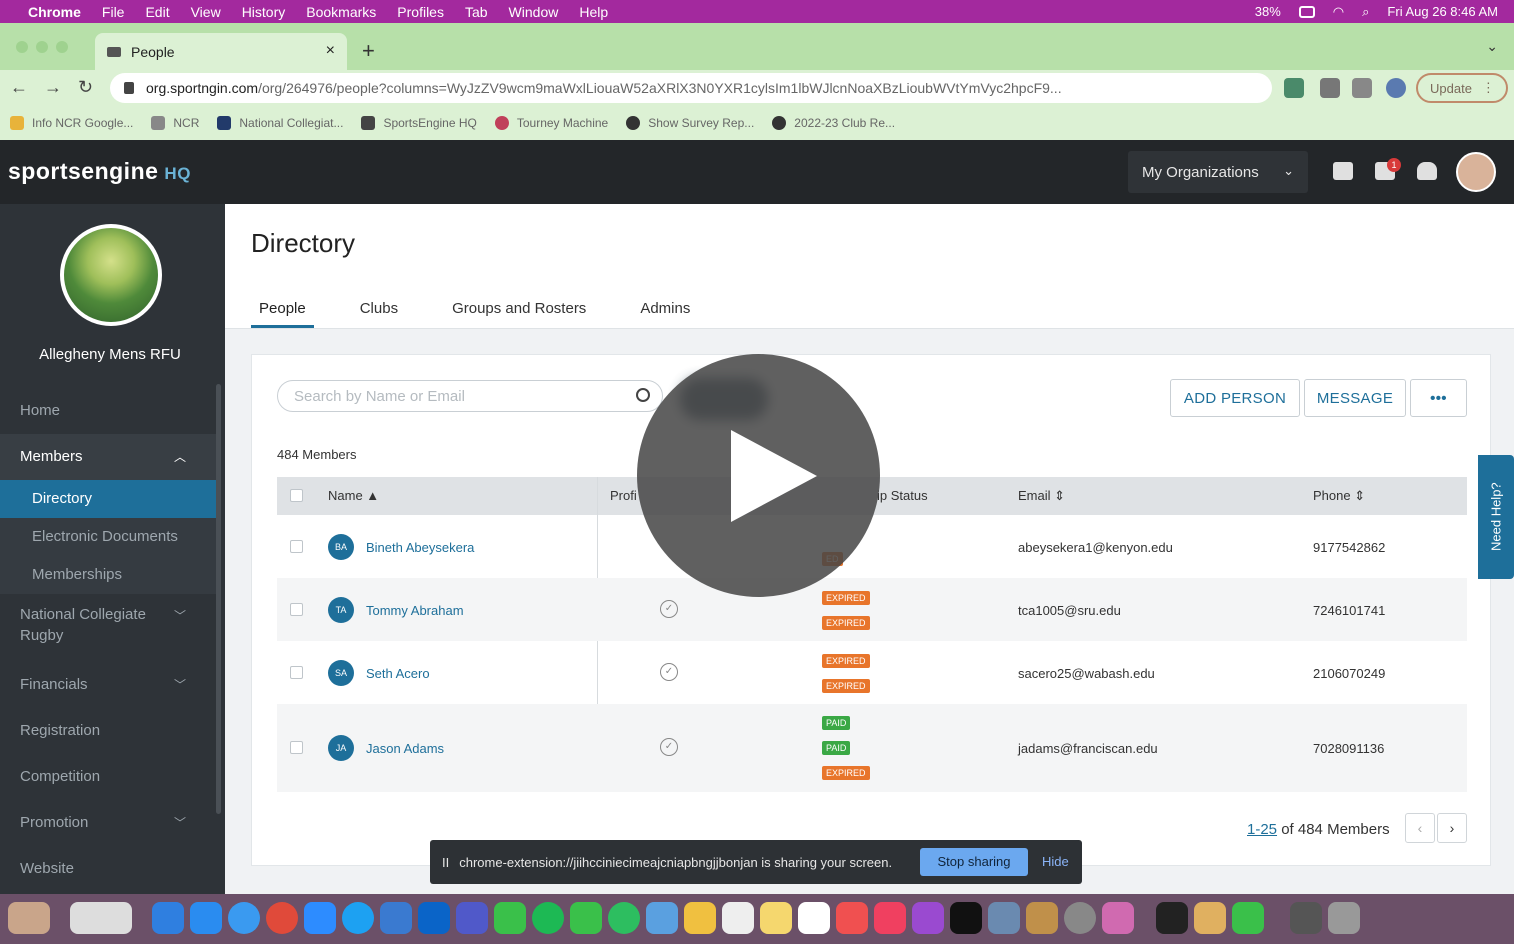 The height and width of the screenshot is (944, 1514). I want to click on app-store-icon, so click(206, 918).